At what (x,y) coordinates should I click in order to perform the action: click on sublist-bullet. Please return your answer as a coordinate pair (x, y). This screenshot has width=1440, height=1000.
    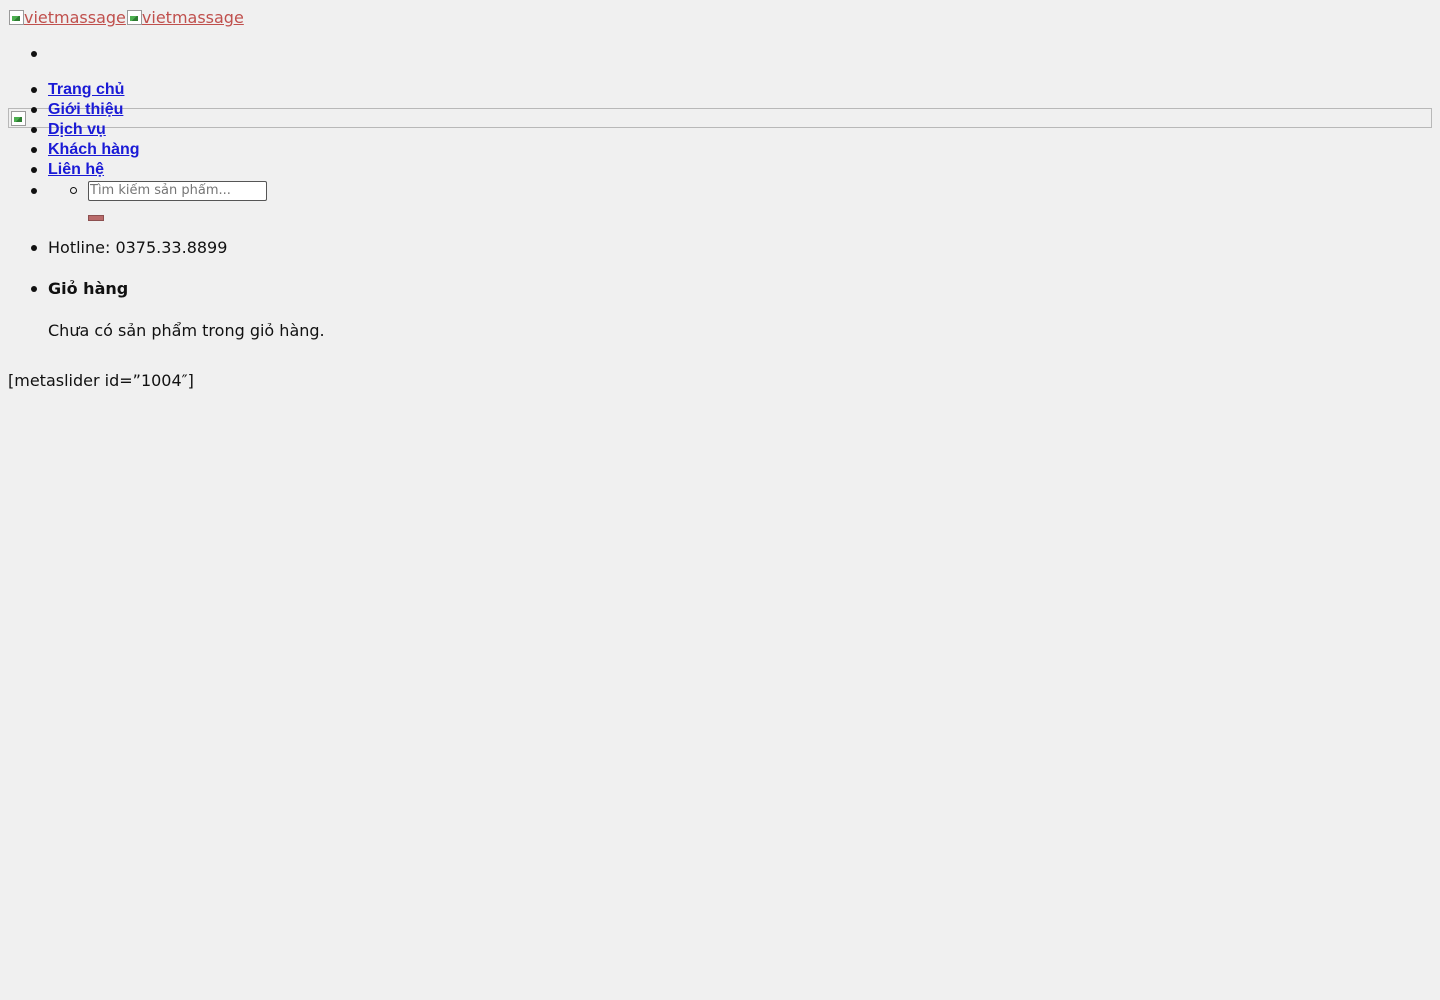
    Looking at the image, I should click on (73, 190).